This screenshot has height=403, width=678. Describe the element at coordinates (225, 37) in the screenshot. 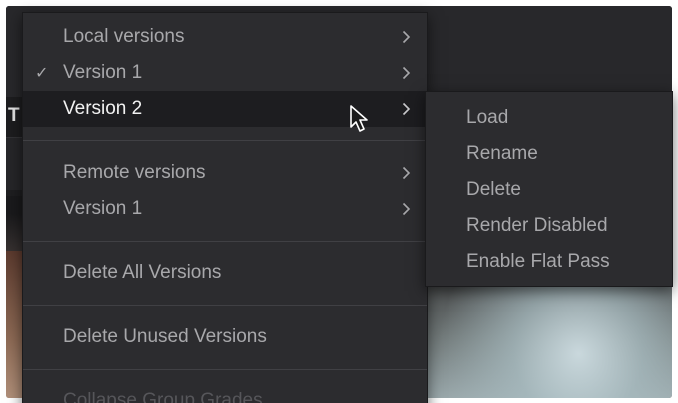

I see `menu-item-local-versions: Local versions` at that location.